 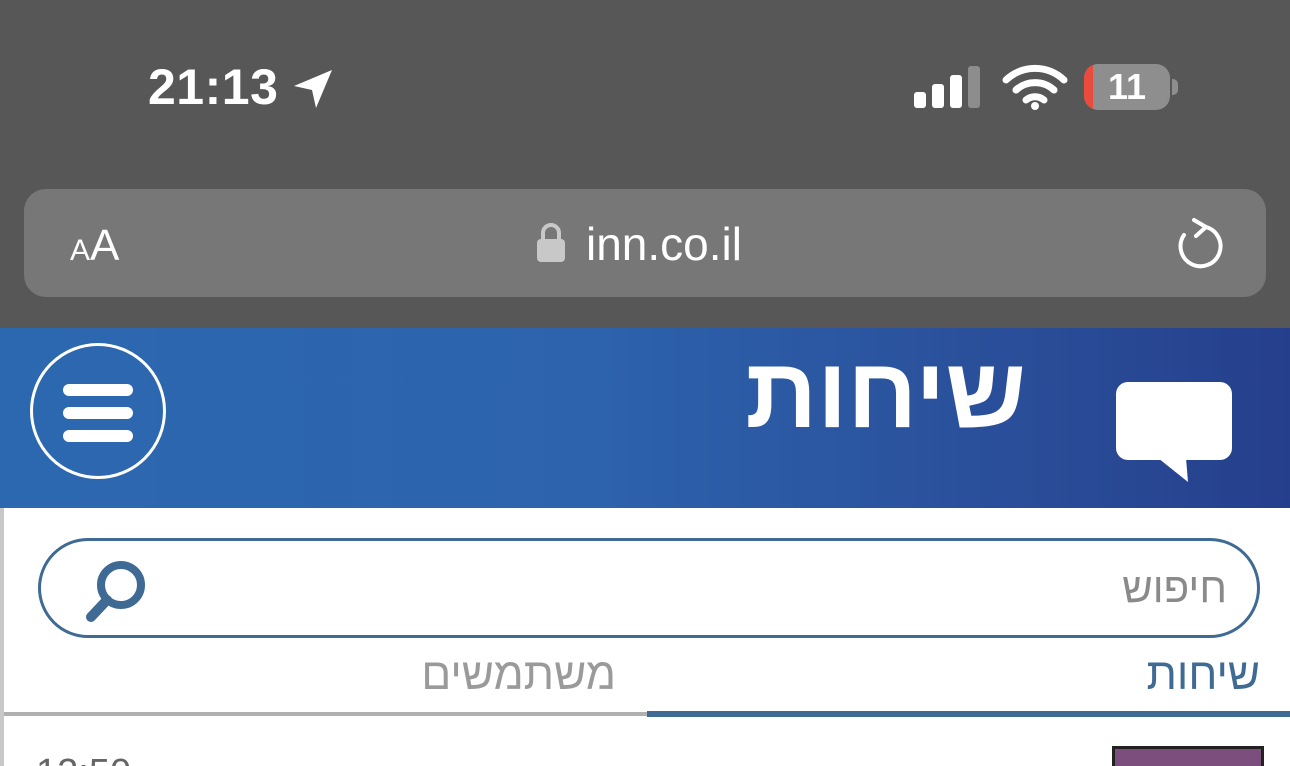 What do you see at coordinates (80, 250) in the screenshot?
I see `text-size-small-label: A` at bounding box center [80, 250].